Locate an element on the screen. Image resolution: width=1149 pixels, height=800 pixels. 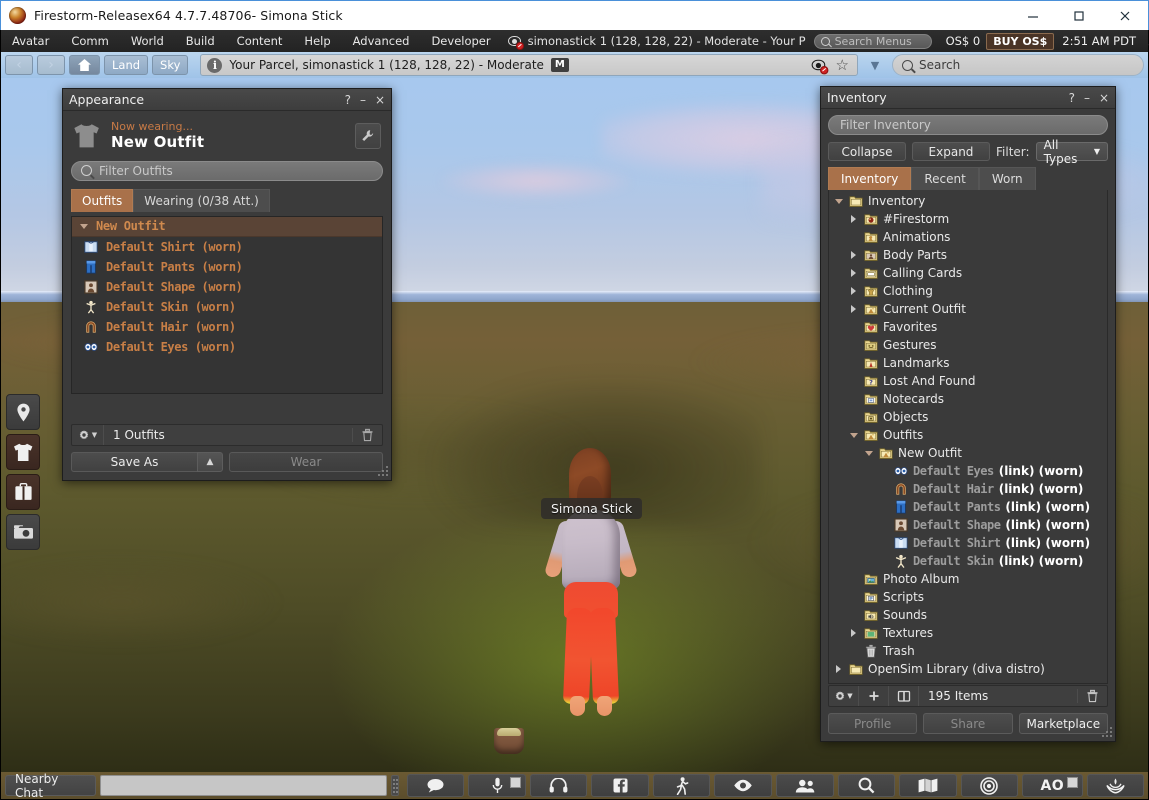
search-menus-input: Search Menus is located at coordinates (872, 41).